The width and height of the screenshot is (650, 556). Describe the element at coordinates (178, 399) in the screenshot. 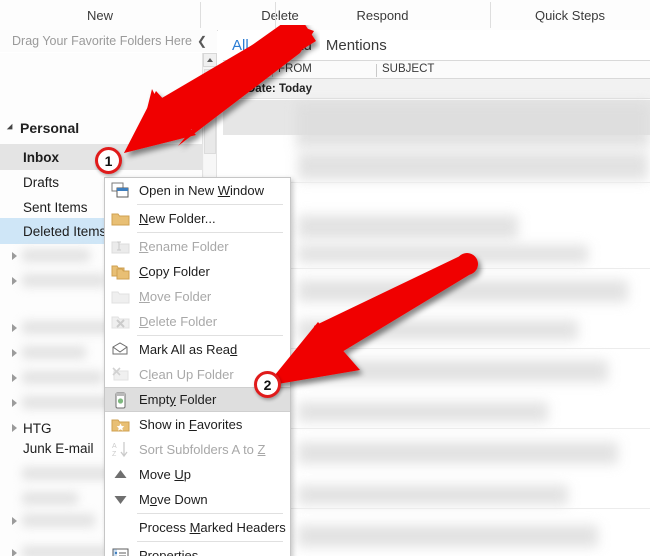

I see `menu-item-label: Empty Folder` at that location.